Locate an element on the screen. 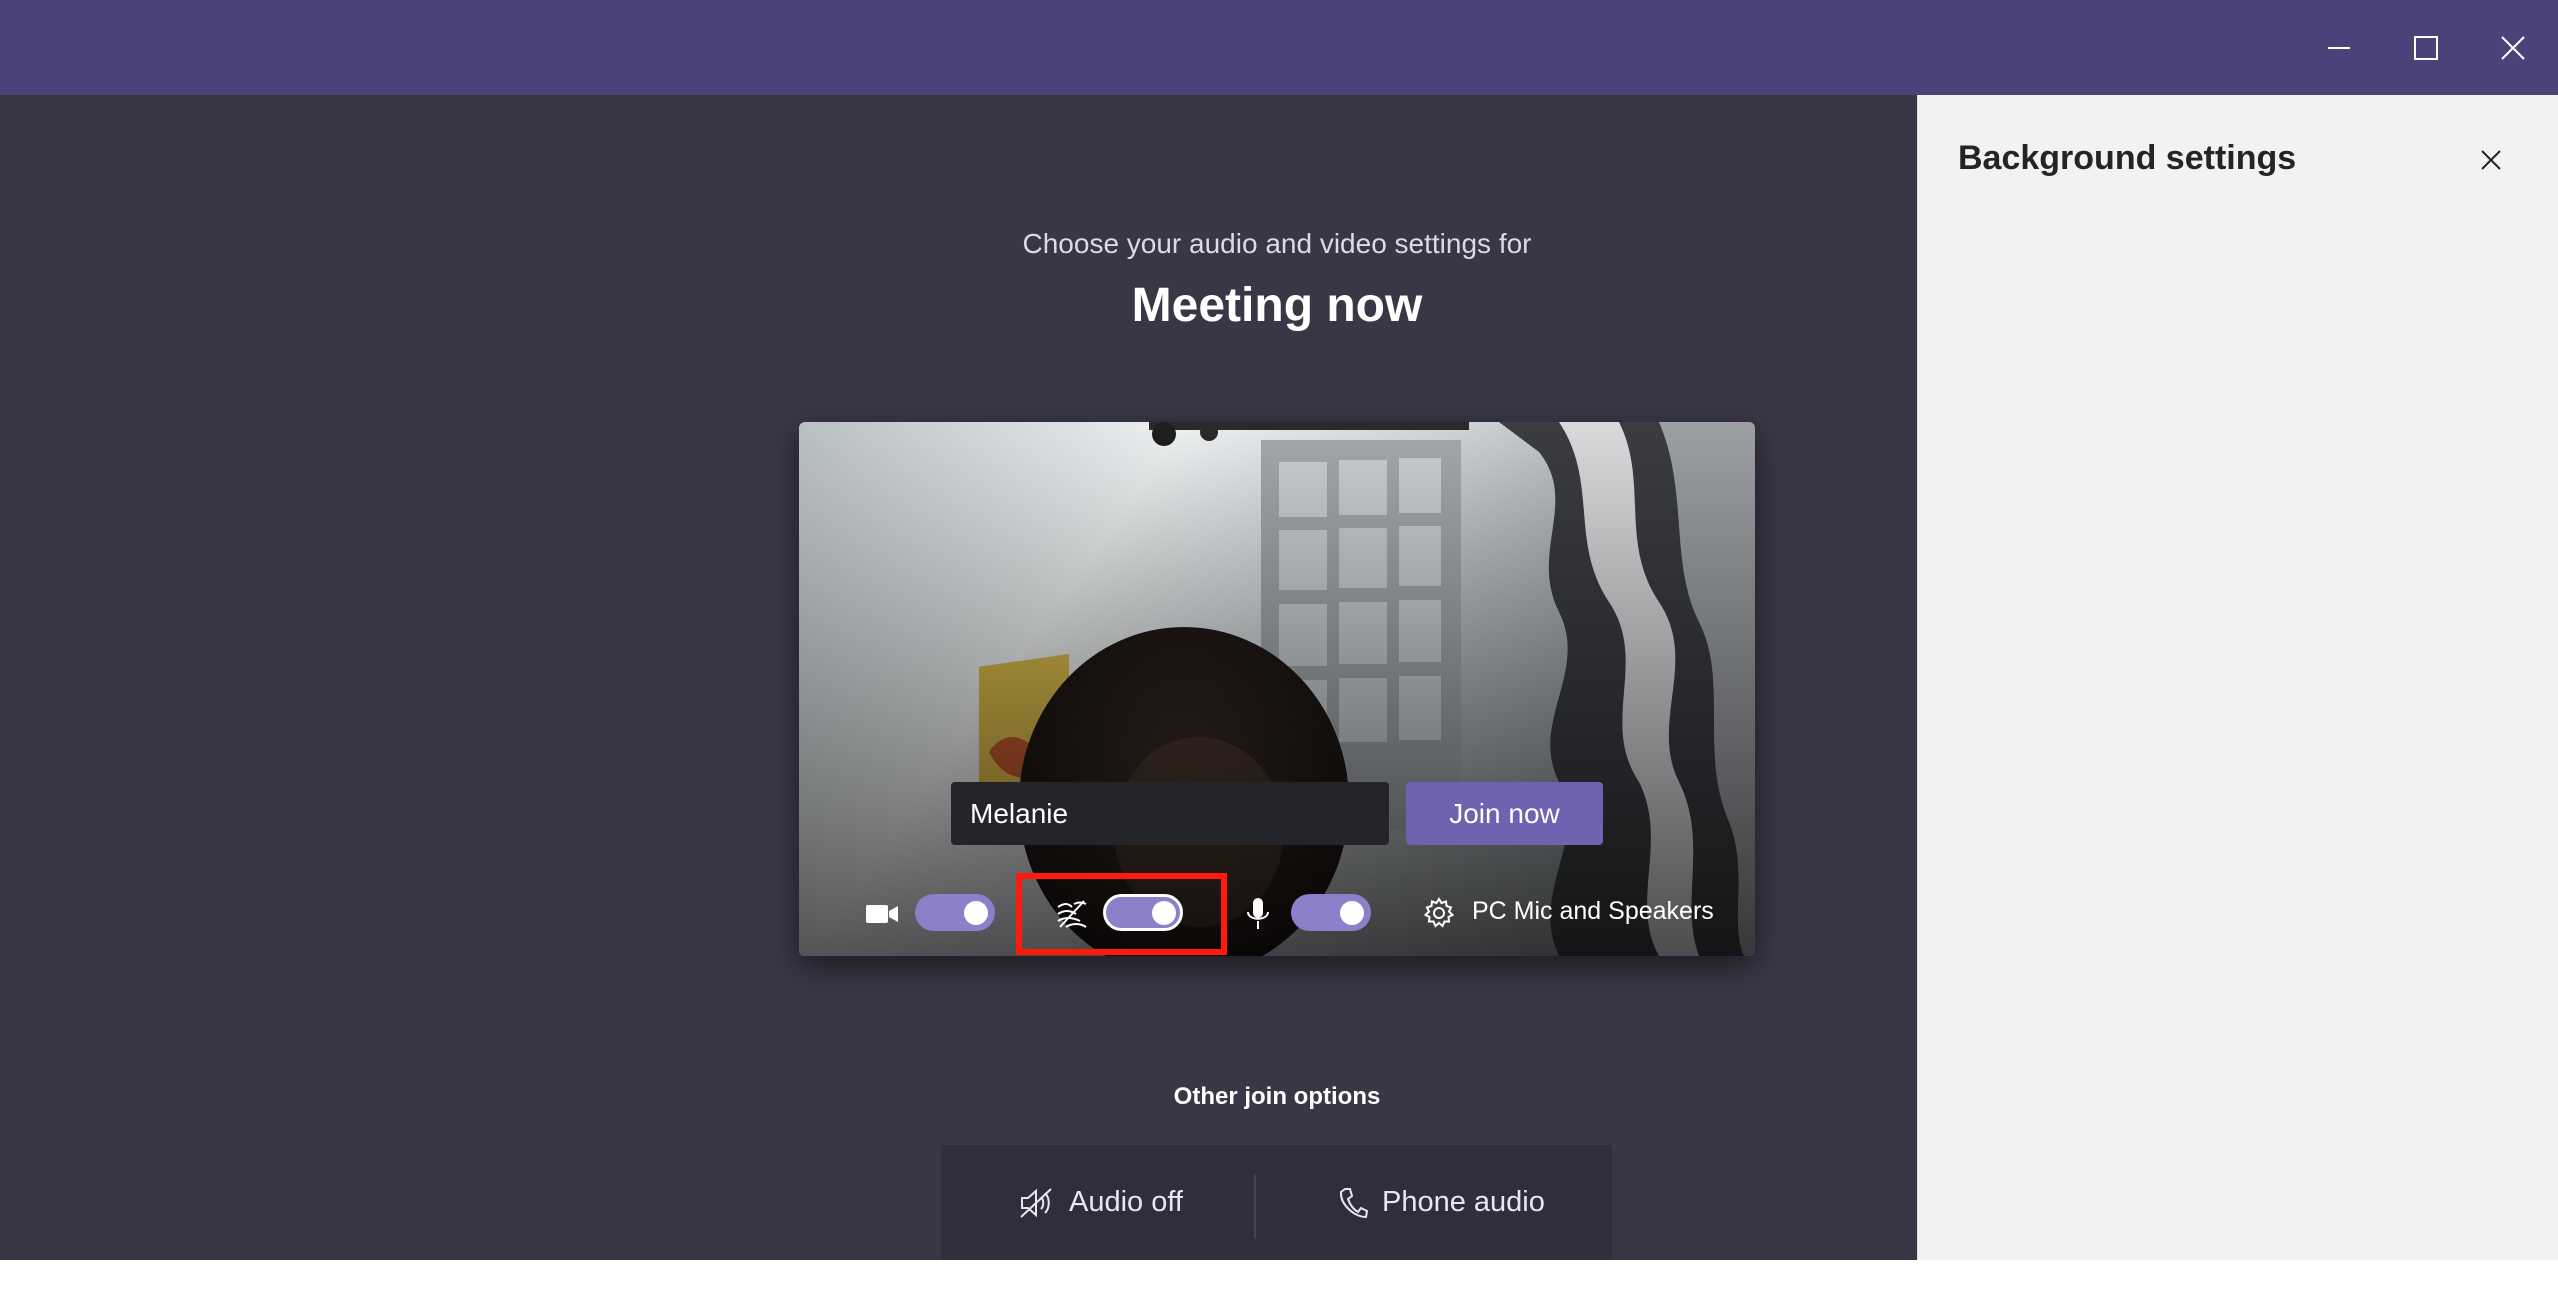 The image size is (2558, 1302). microphone-icon is located at coordinates (1258, 914).